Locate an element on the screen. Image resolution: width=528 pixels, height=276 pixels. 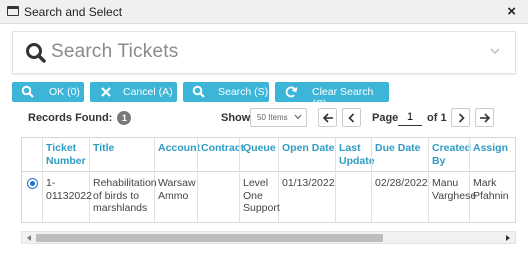
prev-page-button is located at coordinates (351, 117).